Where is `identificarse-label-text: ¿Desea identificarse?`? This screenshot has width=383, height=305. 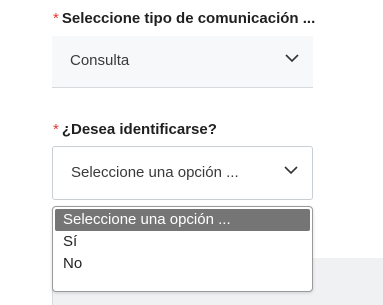 identificarse-label-text: ¿Desea identificarse? is located at coordinates (139, 129).